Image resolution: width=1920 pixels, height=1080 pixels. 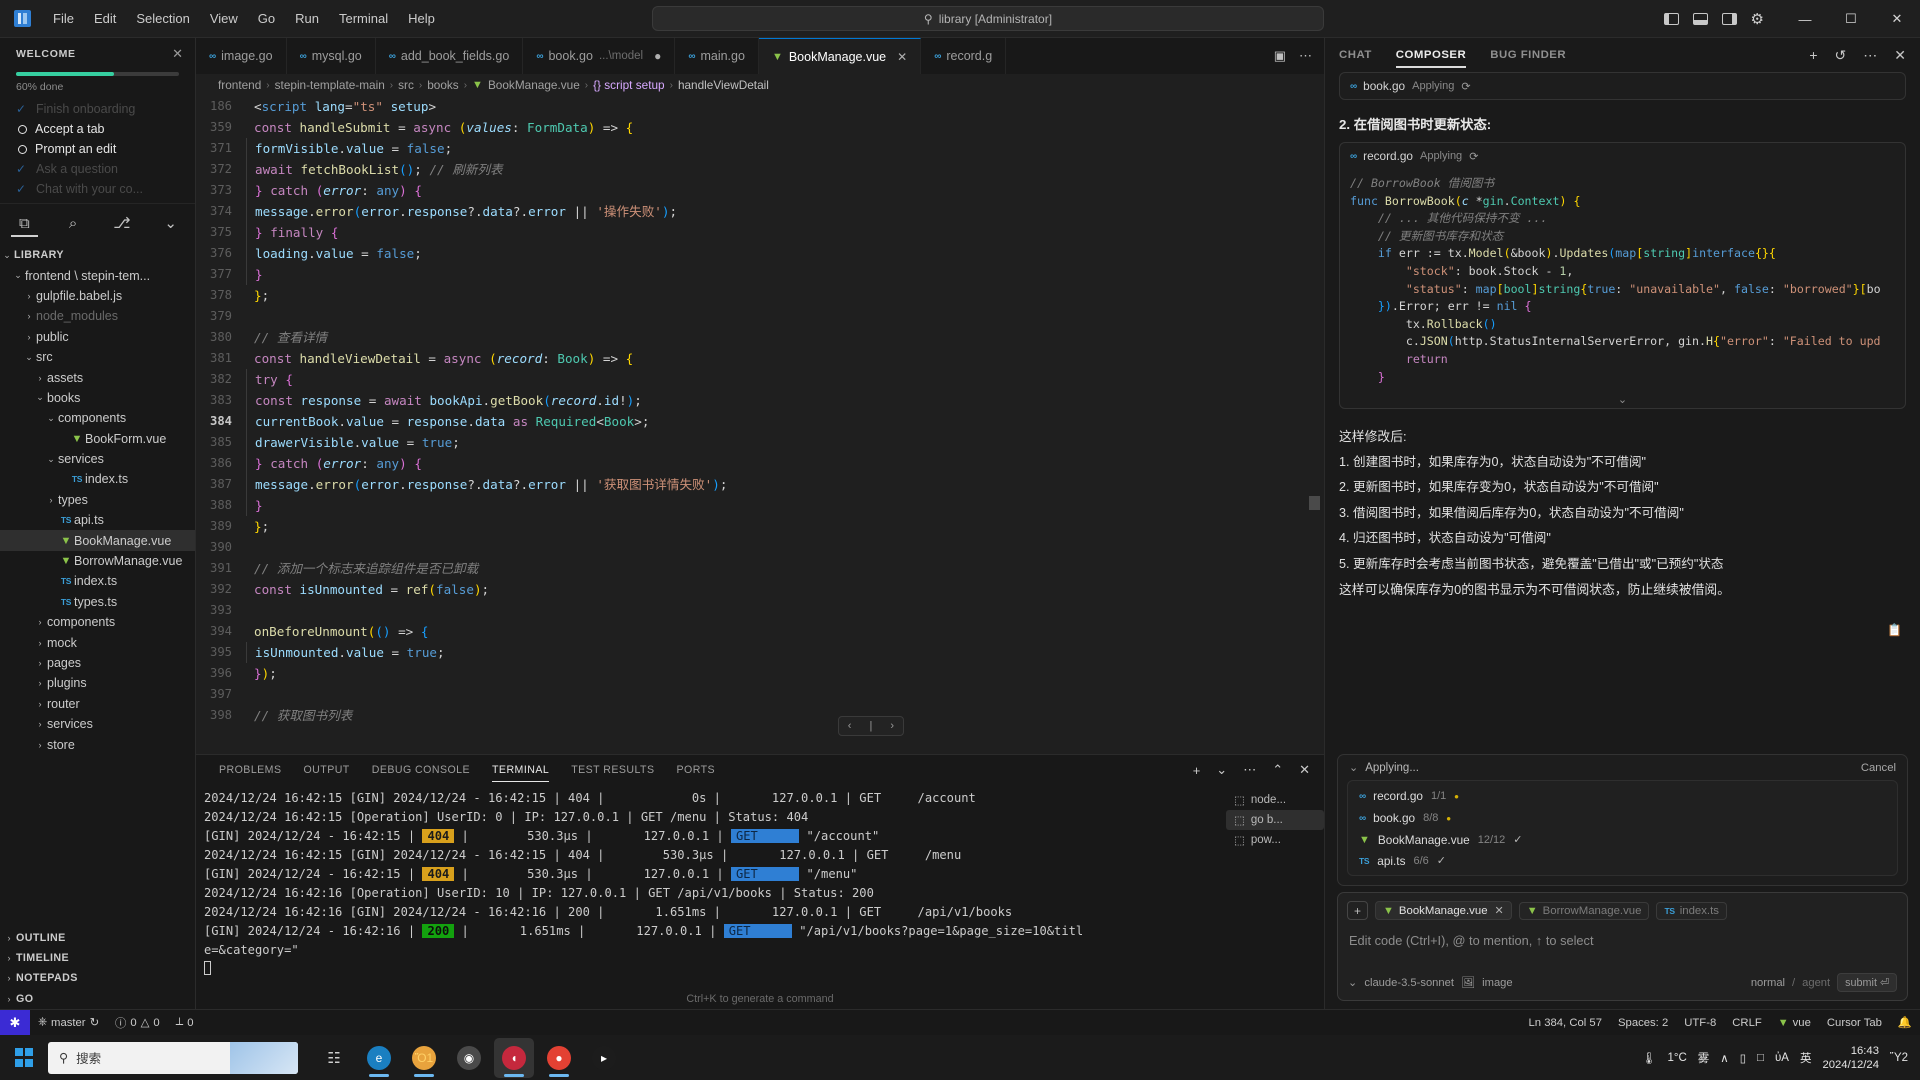 I want to click on applied-file-api-ts: TS api.ts 6/6 ✓, so click(x=1622, y=860).